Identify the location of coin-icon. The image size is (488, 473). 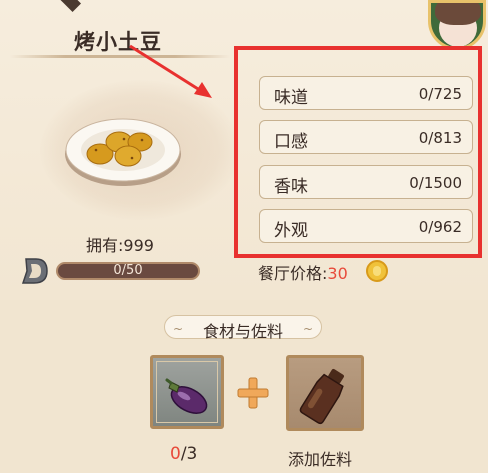
(377, 271).